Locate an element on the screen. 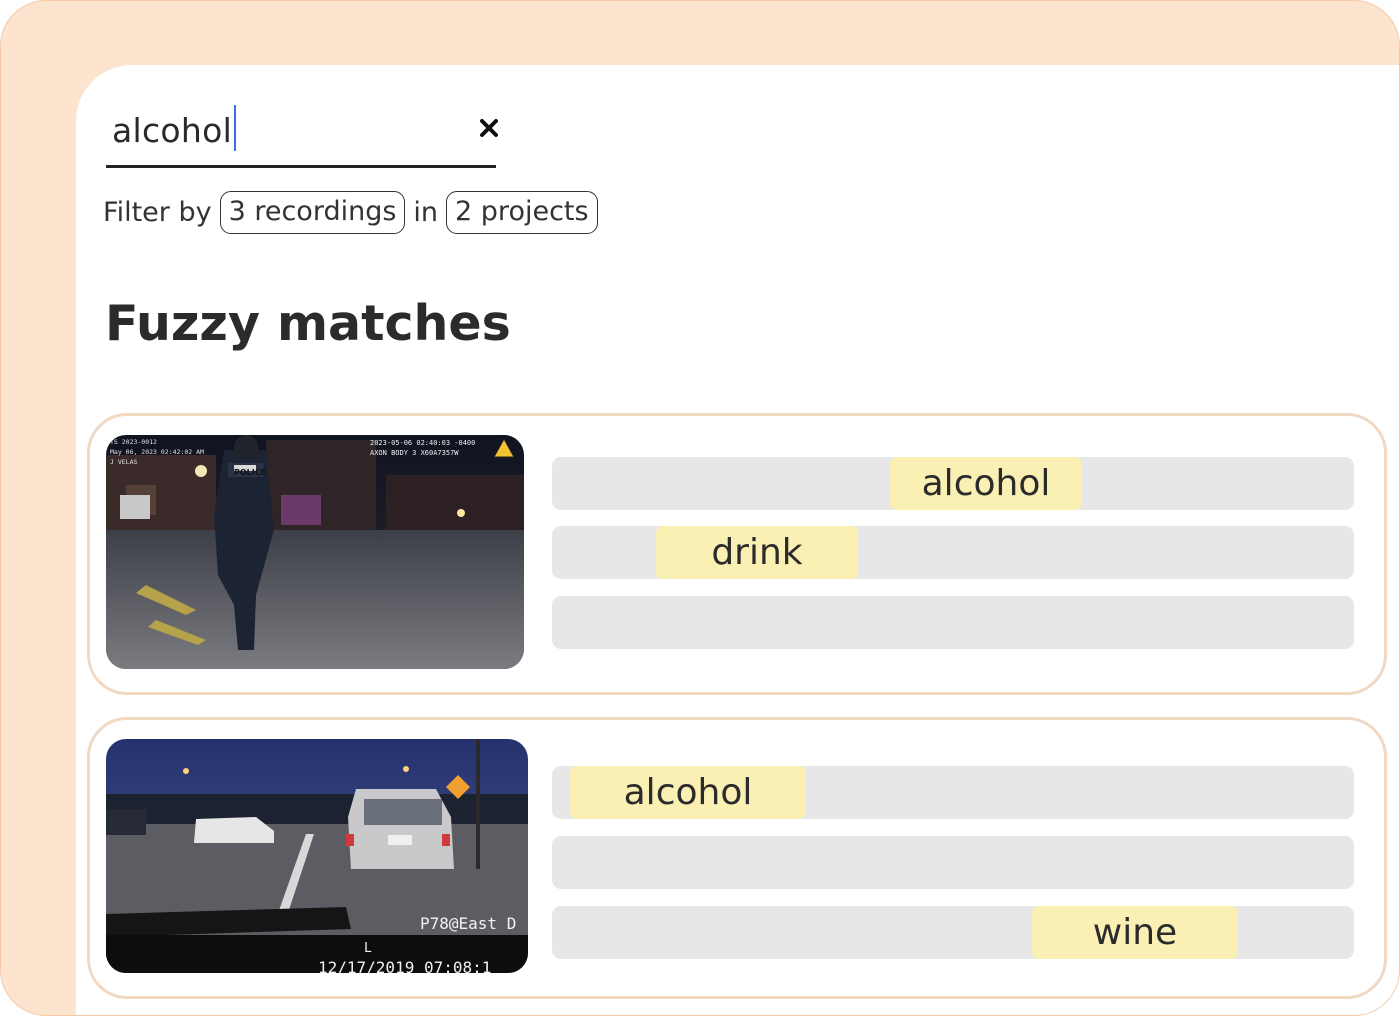 This screenshot has height=1016, width=1400. clear-search-button is located at coordinates (489, 128).